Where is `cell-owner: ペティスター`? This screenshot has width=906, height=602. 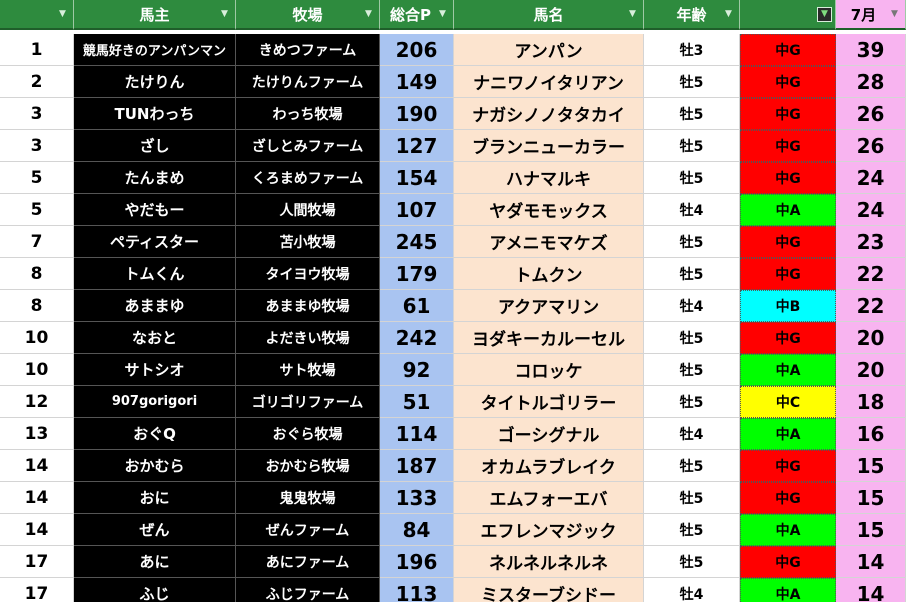
cell-owner: ペティスター is located at coordinates (155, 242).